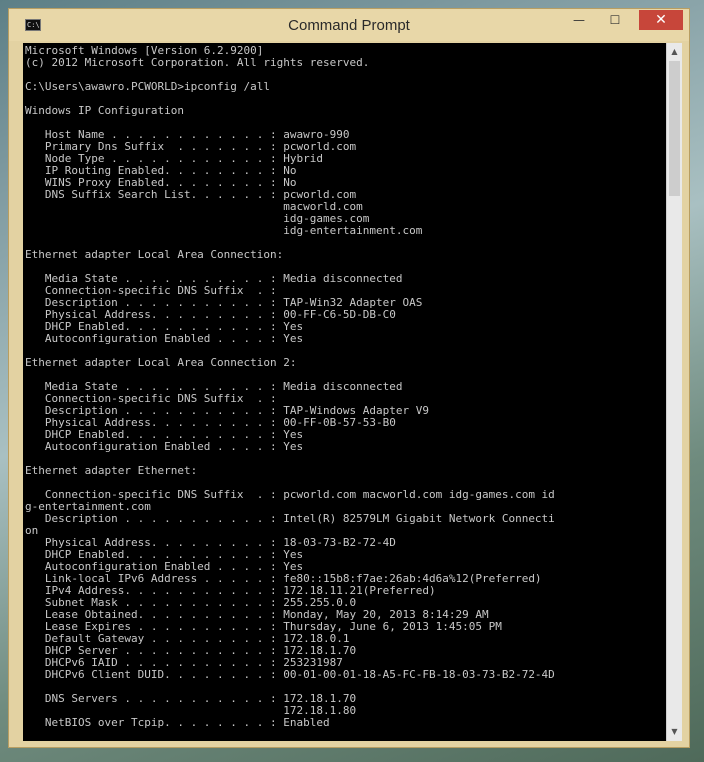 Image resolution: width=704 pixels, height=762 pixels. I want to click on maximize-button: ☐, so click(615, 20).